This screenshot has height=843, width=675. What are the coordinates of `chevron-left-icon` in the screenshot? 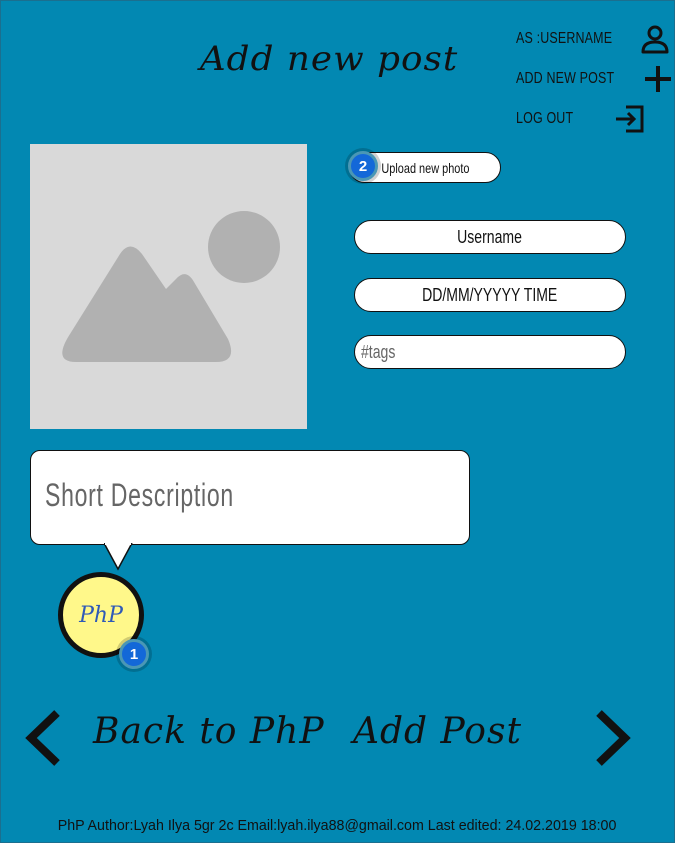 It's located at (43, 738).